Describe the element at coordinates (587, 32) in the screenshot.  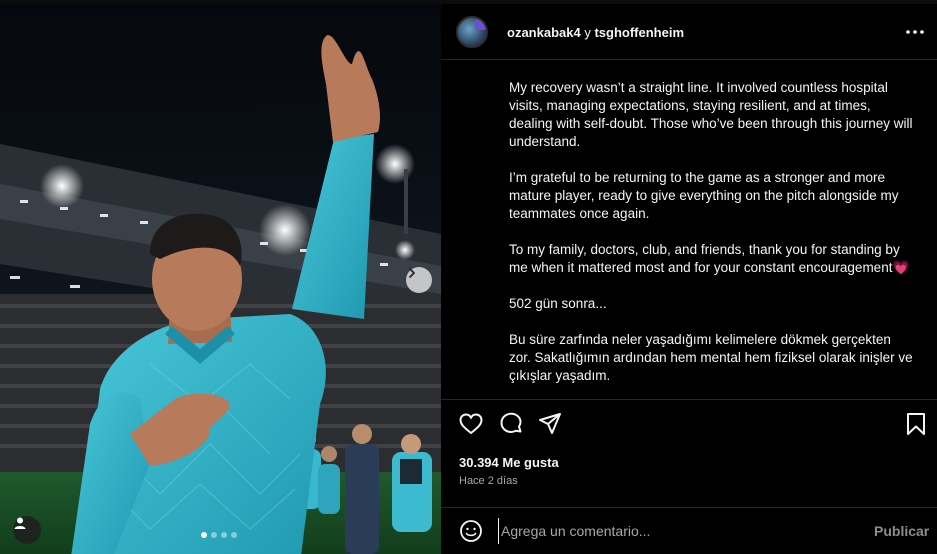
I see `authors-conjunction: y` at that location.